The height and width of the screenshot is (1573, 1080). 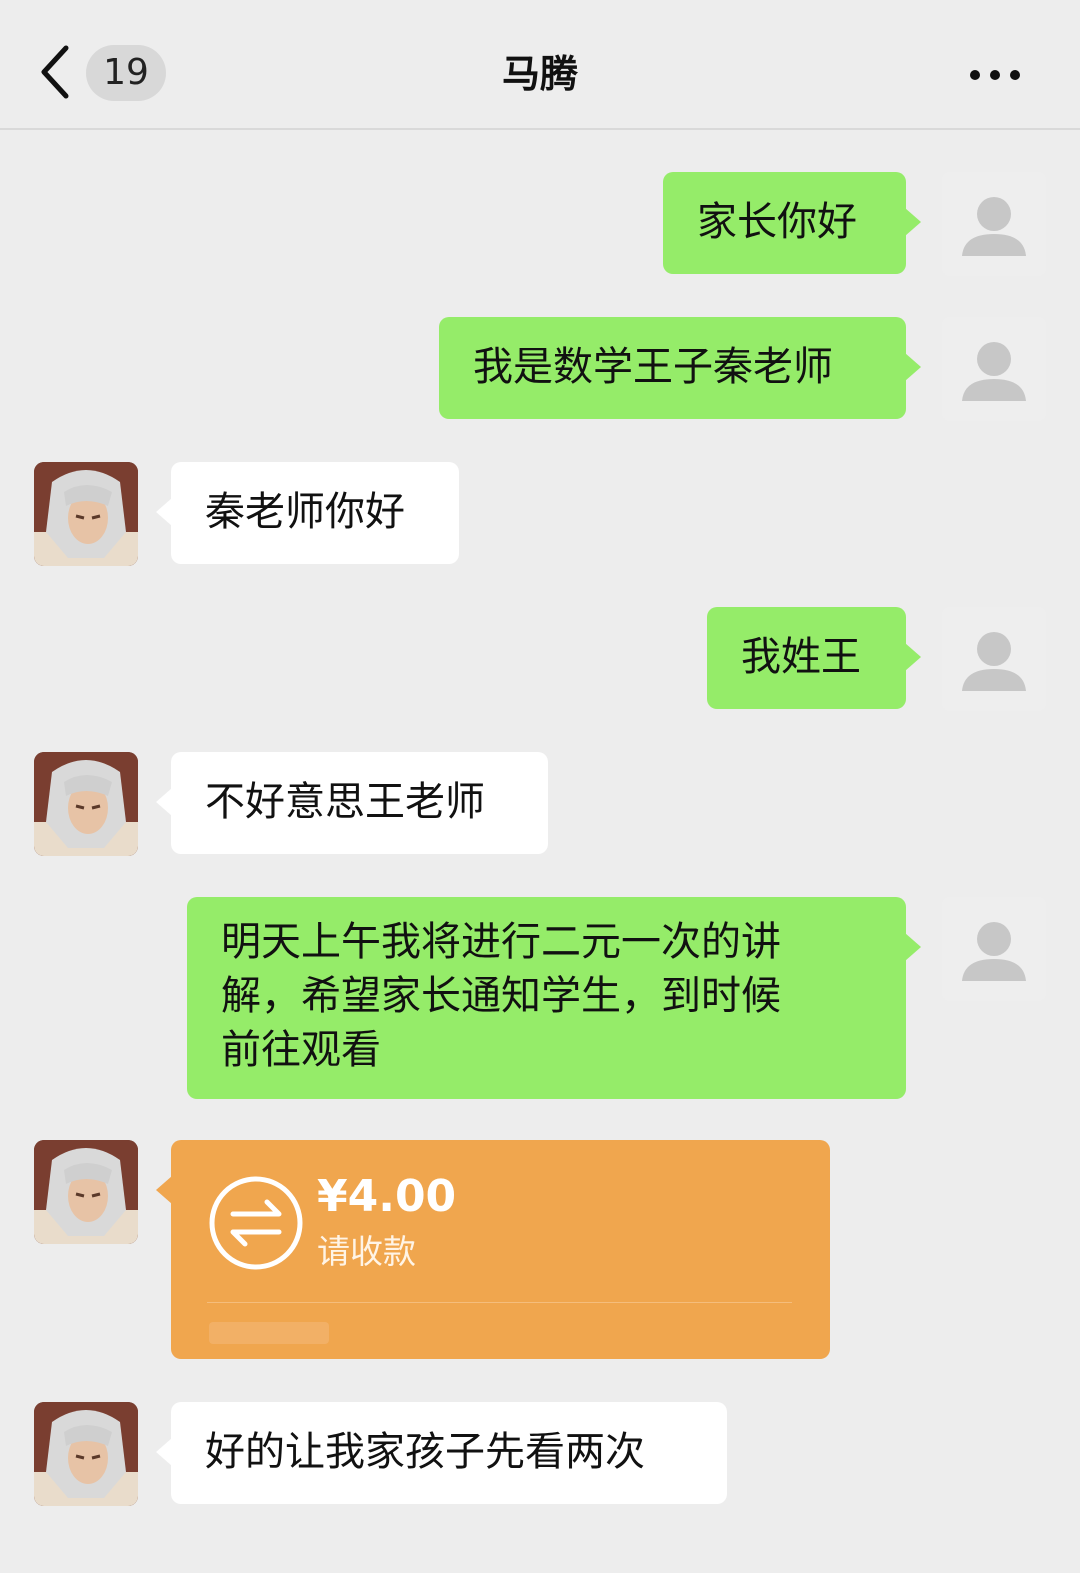 I want to click on message-bubble-received: 好的让我家孩子先看两次, so click(x=441, y=1453).